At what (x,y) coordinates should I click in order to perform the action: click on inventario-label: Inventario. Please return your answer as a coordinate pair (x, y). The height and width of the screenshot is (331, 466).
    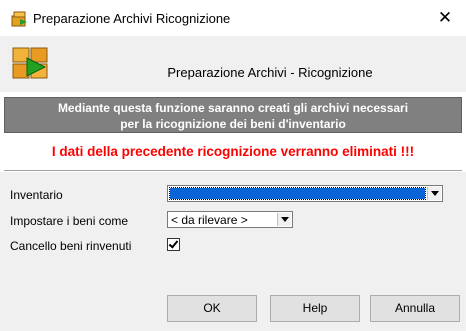
    Looking at the image, I should click on (36, 195).